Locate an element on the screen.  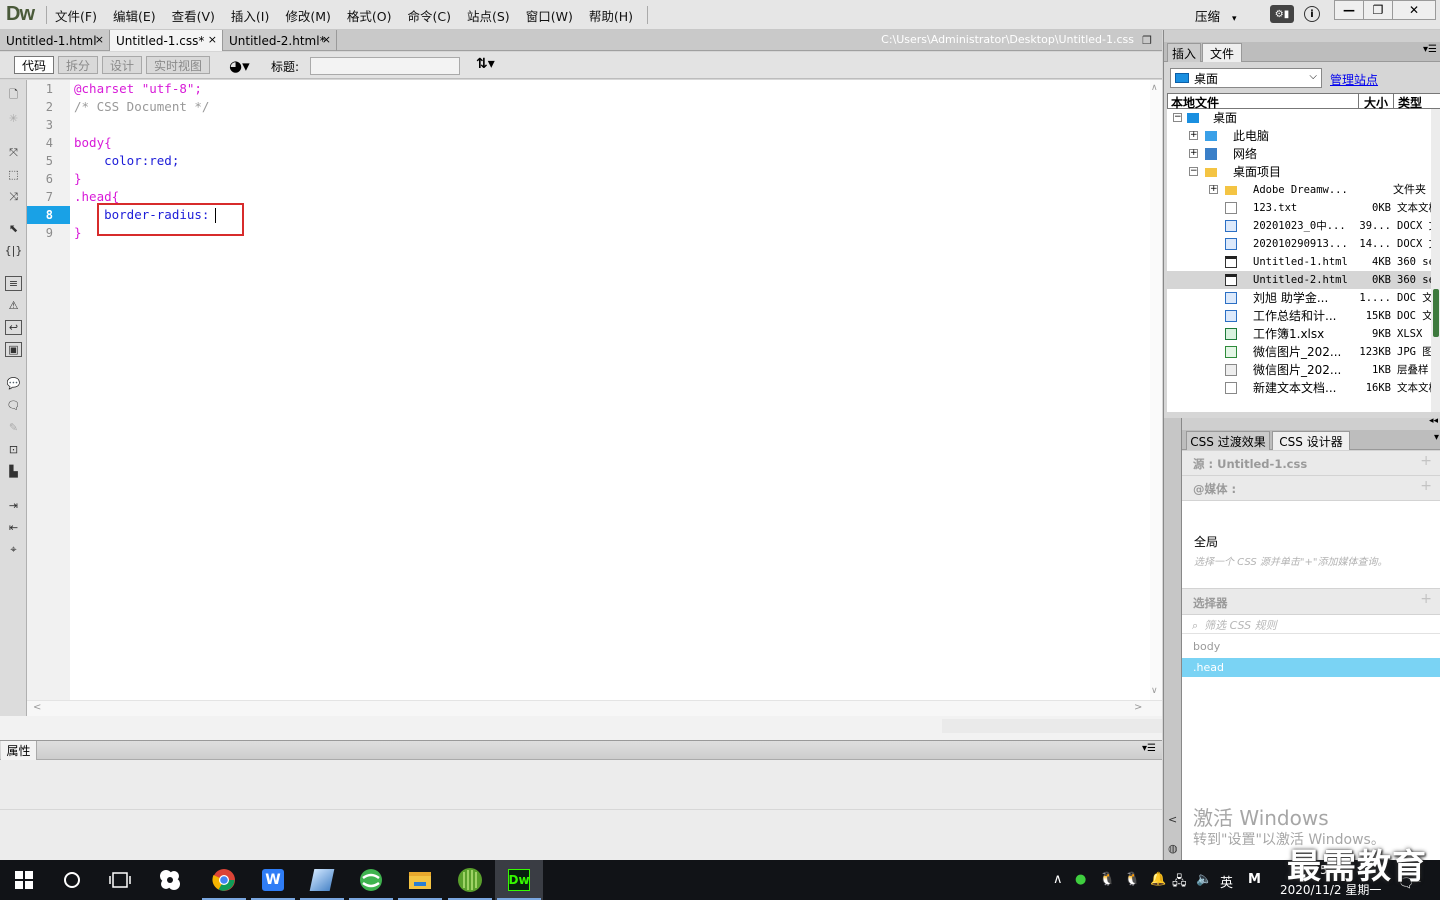
scroll-up-icon: ∧ is located at coordinates (1154, 88).